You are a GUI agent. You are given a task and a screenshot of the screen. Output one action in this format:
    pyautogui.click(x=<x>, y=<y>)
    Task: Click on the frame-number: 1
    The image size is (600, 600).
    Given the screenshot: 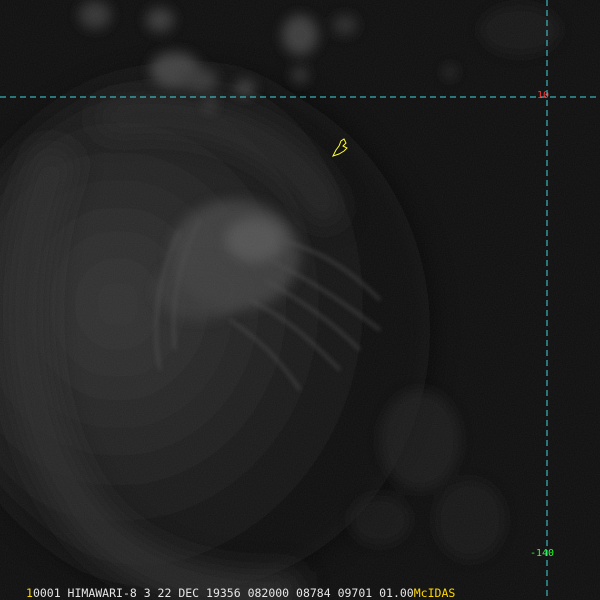 What is the action you would take?
    pyautogui.click(x=29, y=593)
    